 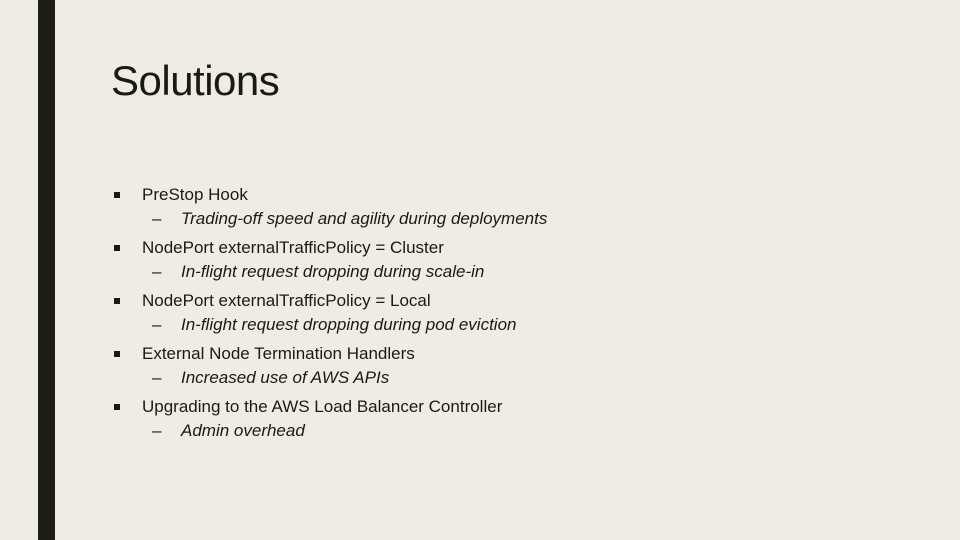 I want to click on bullet-text: PreStop Hook, so click(x=195, y=194).